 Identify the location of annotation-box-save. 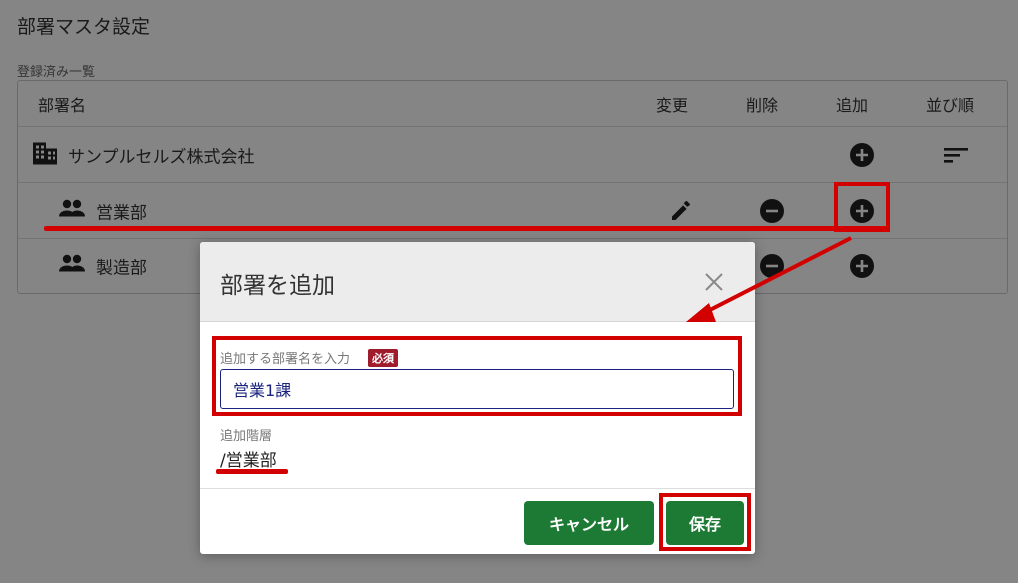
(705, 522).